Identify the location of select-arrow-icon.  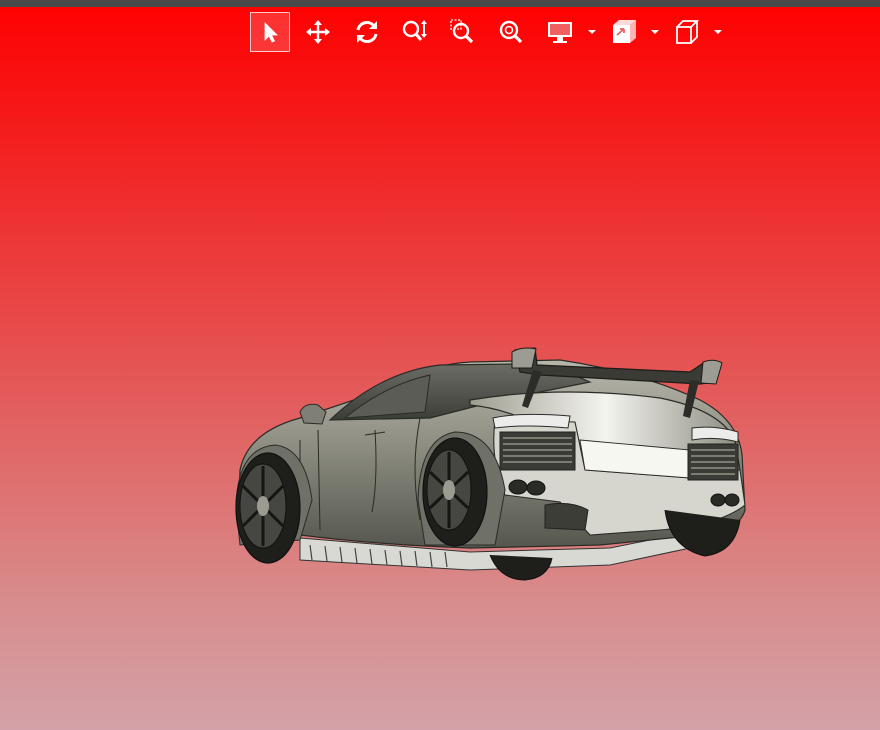
(271, 32).